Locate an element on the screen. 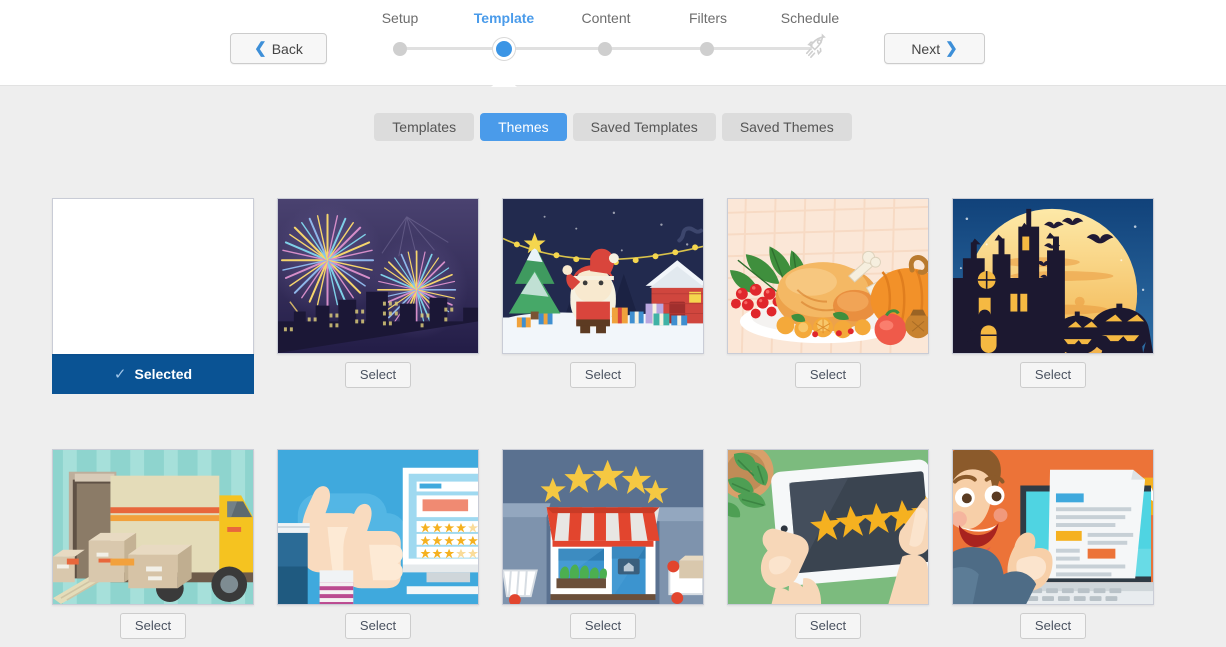 The width and height of the screenshot is (1226, 647). step-progress-bar: Setup Template Content Filters Schedule is located at coordinates (612, 43).